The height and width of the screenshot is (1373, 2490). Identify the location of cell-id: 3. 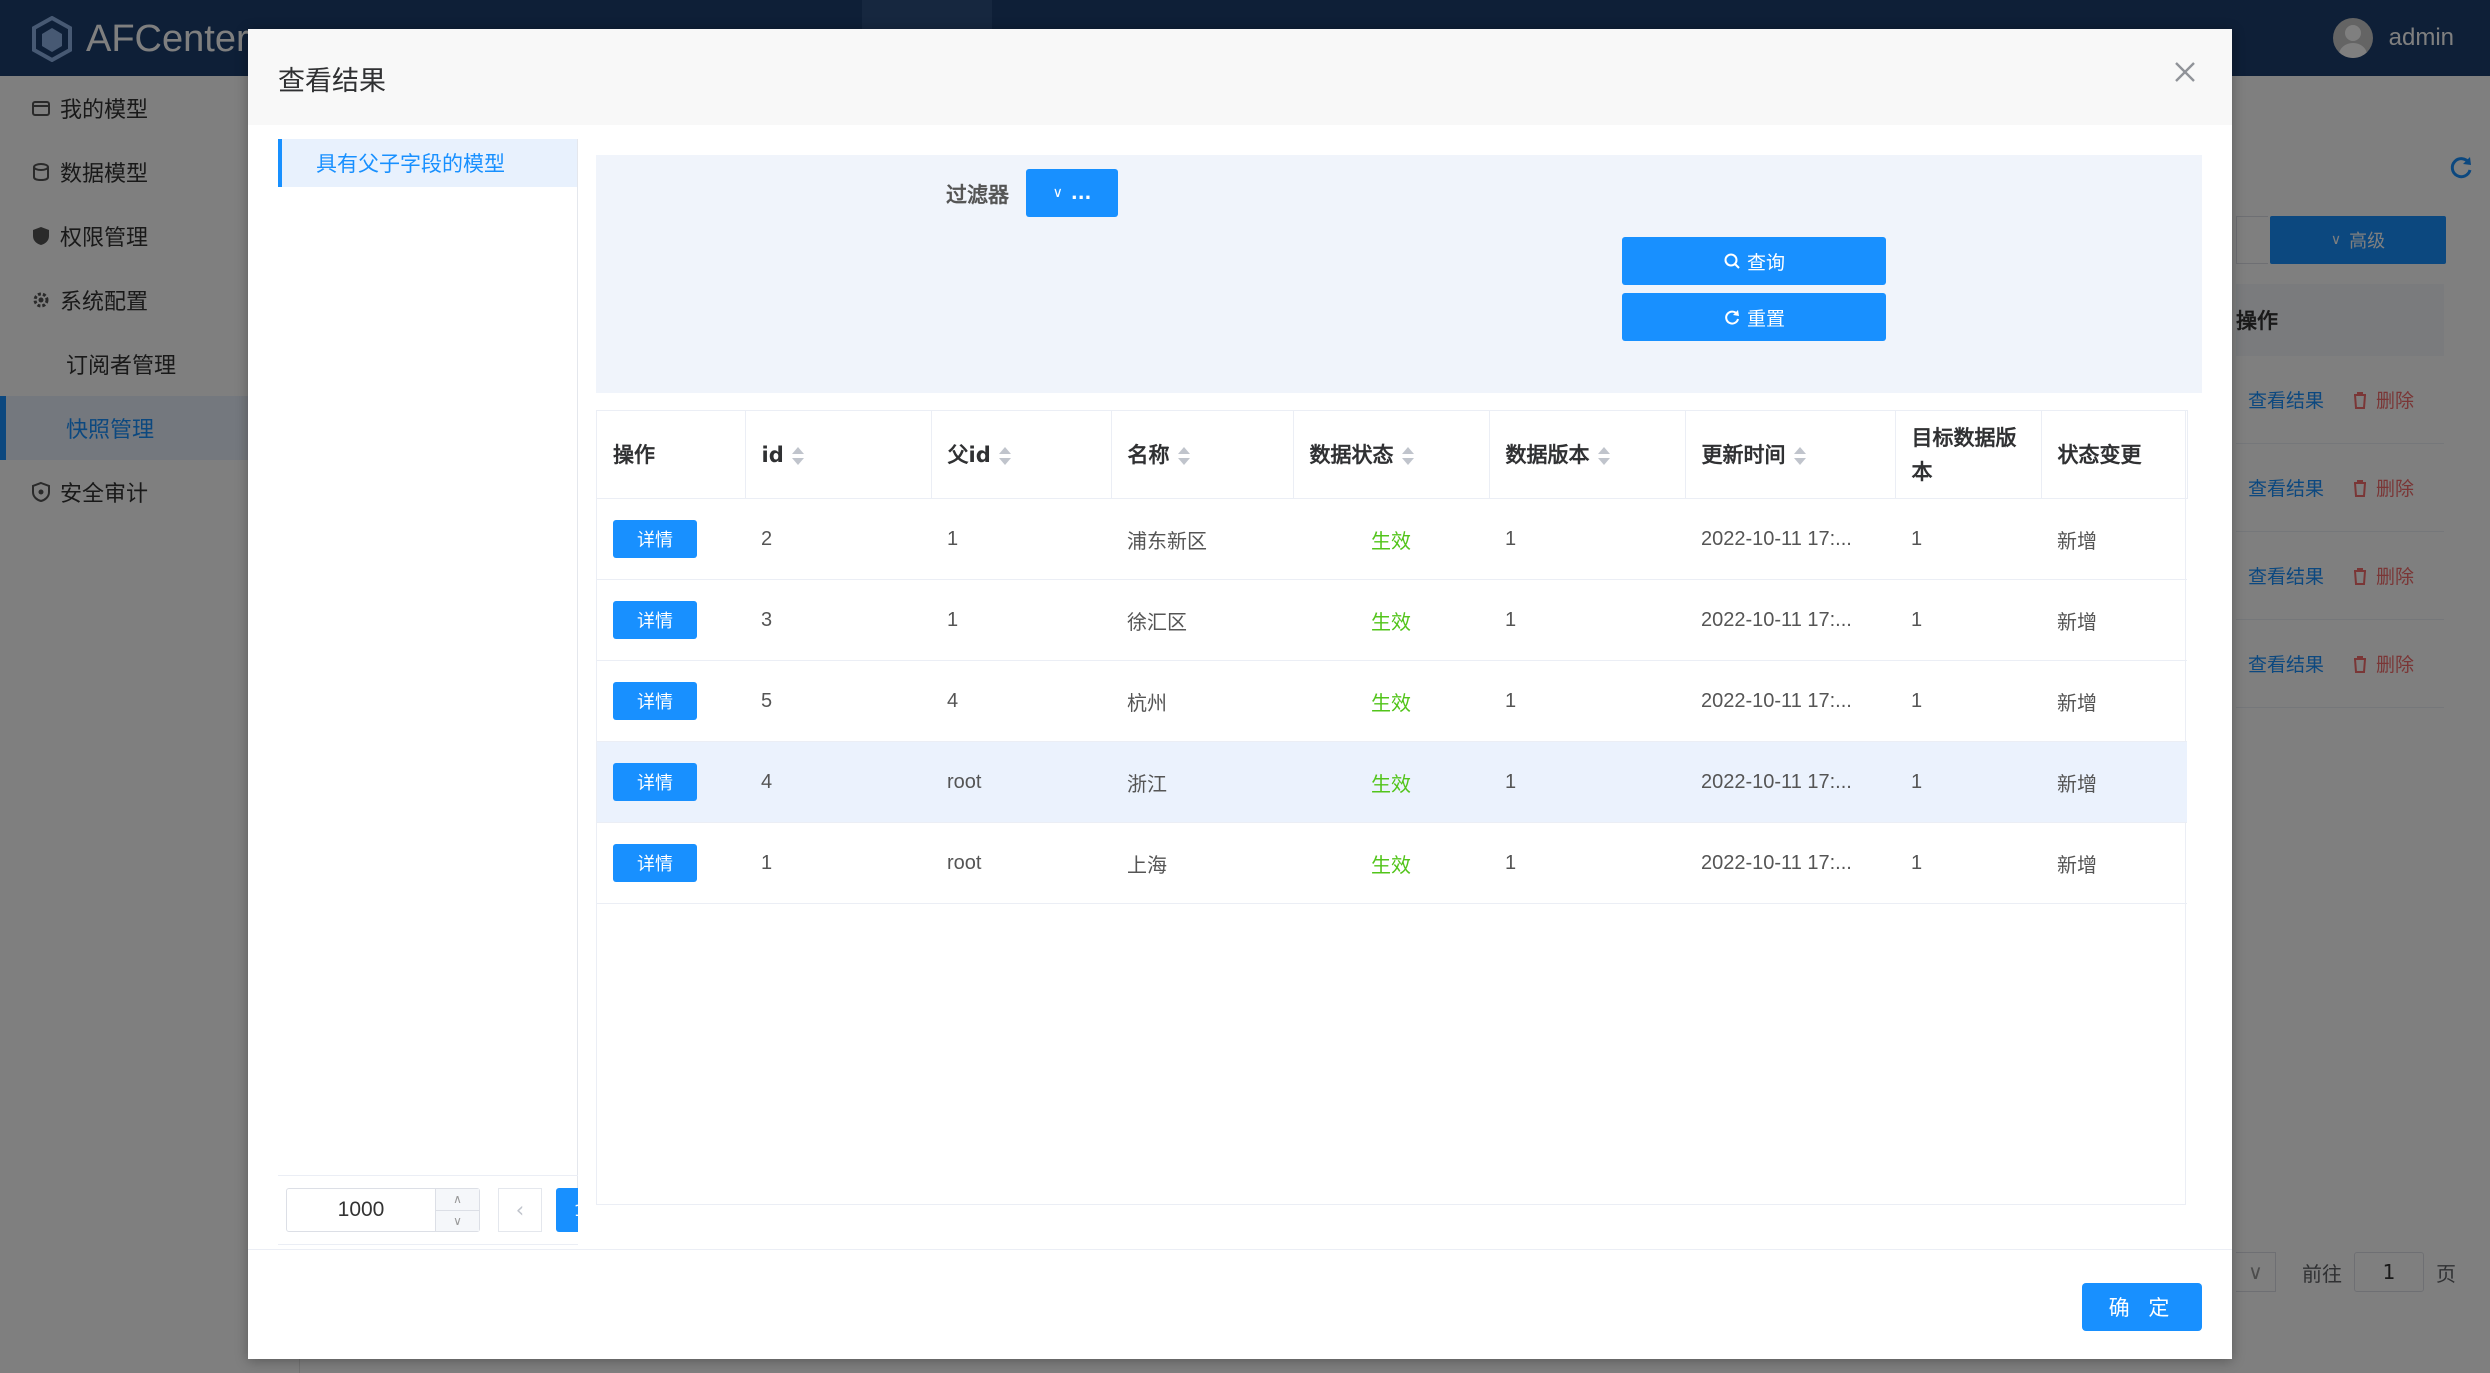
(838, 620).